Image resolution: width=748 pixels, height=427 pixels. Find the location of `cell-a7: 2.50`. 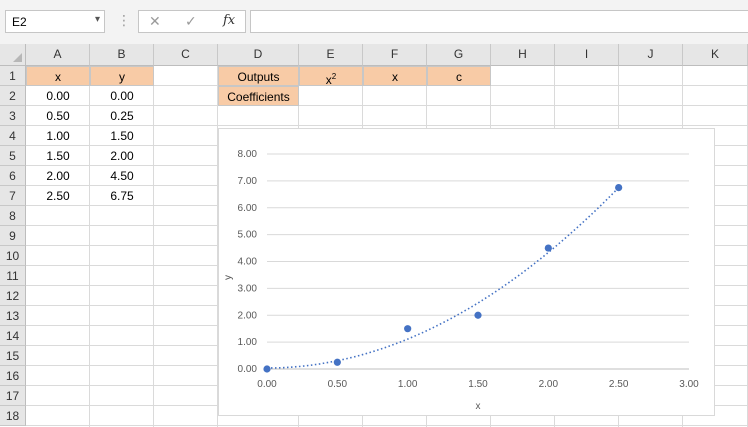

cell-a7: 2.50 is located at coordinates (58, 196).